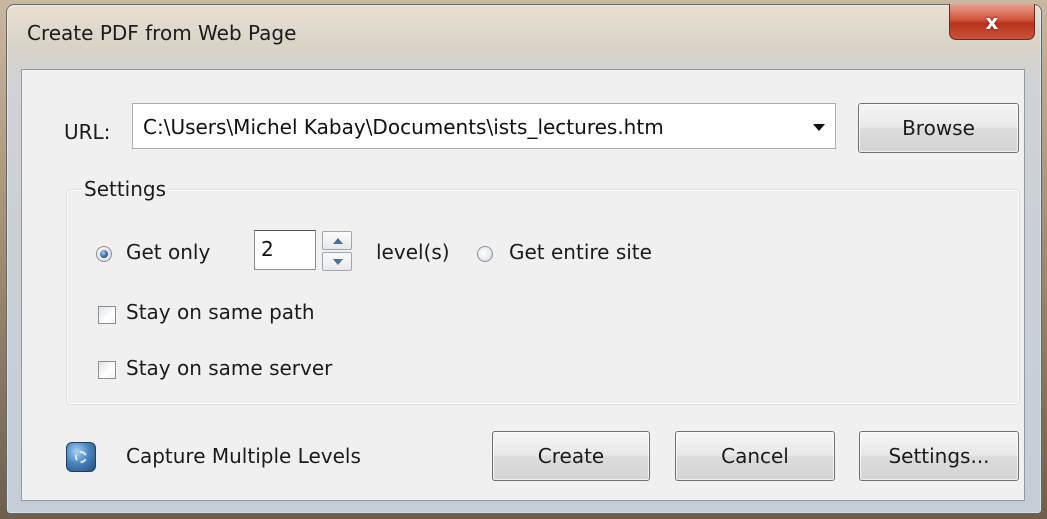  Describe the element at coordinates (107, 370) in the screenshot. I see `same-server-checkbox` at that location.